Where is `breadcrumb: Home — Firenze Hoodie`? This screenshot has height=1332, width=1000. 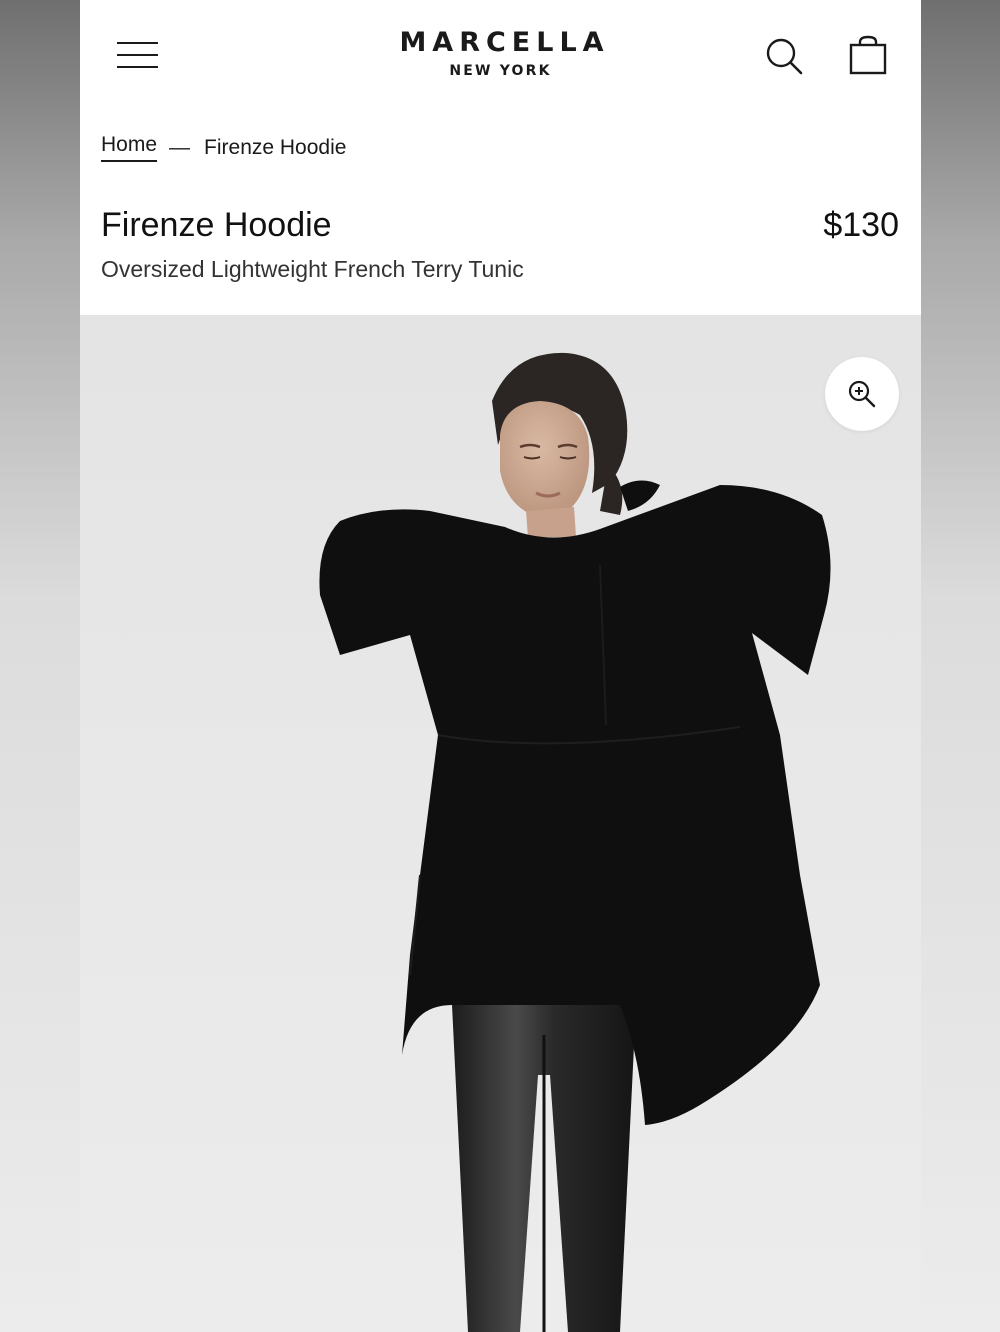
breadcrumb: Home — Firenze Hoodie is located at coordinates (223, 147).